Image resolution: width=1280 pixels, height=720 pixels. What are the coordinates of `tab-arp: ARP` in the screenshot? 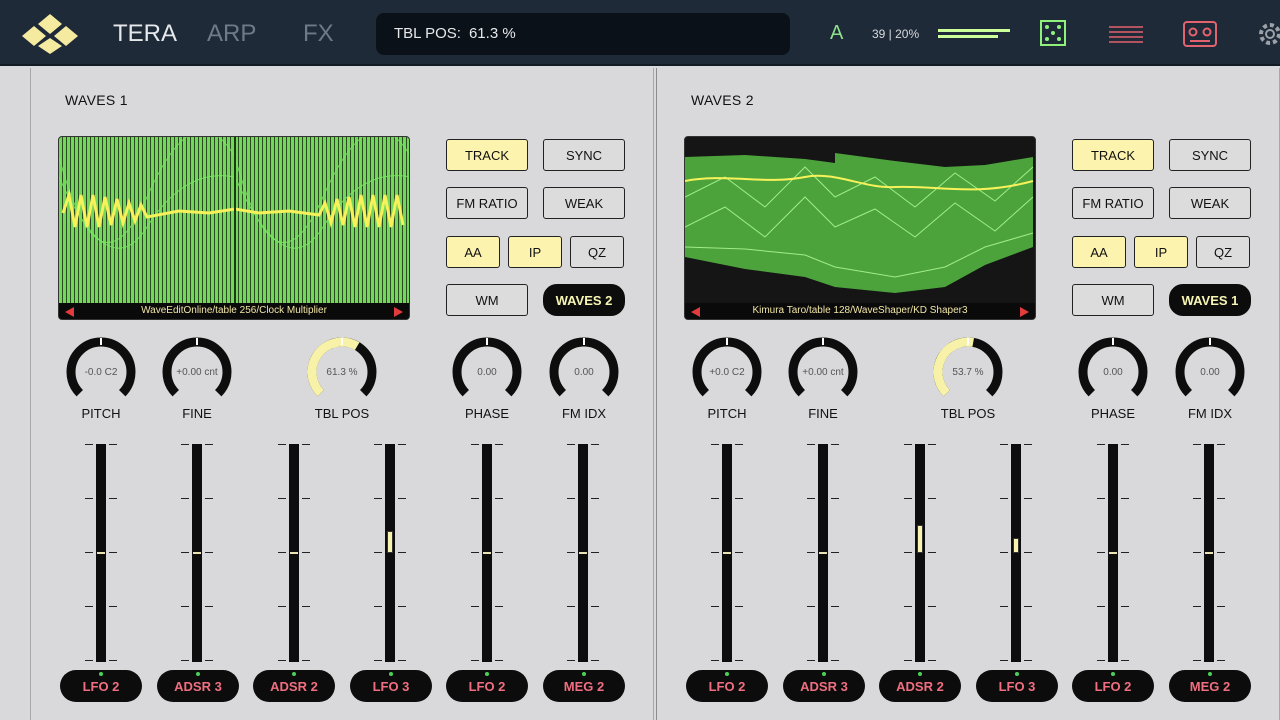 It's located at (231, 34).